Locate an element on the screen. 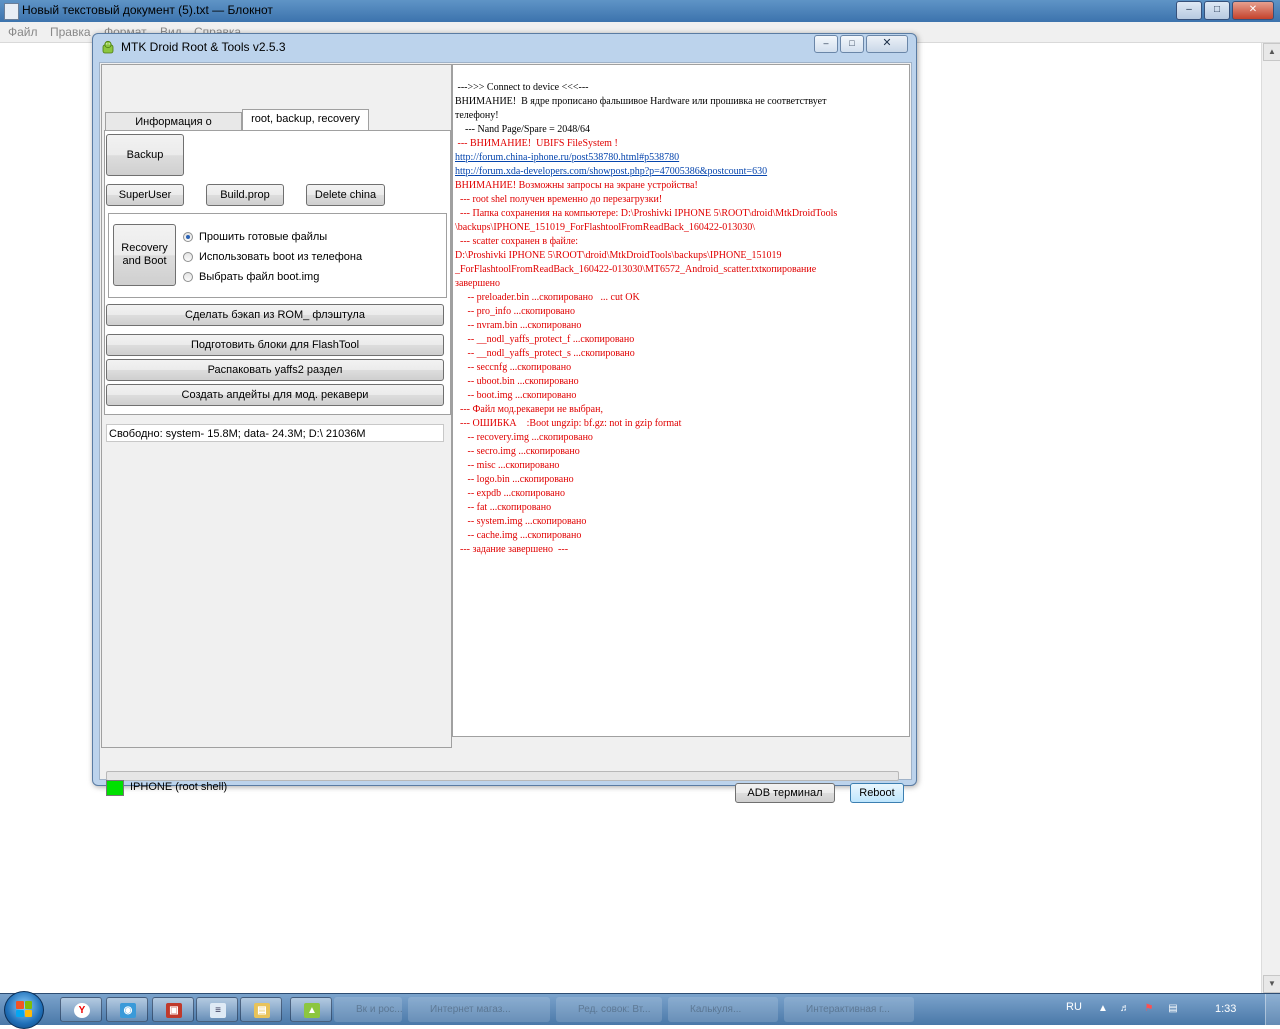  mtk-title: MTK Droid Root & Tools v2.5.3 is located at coordinates (203, 47).